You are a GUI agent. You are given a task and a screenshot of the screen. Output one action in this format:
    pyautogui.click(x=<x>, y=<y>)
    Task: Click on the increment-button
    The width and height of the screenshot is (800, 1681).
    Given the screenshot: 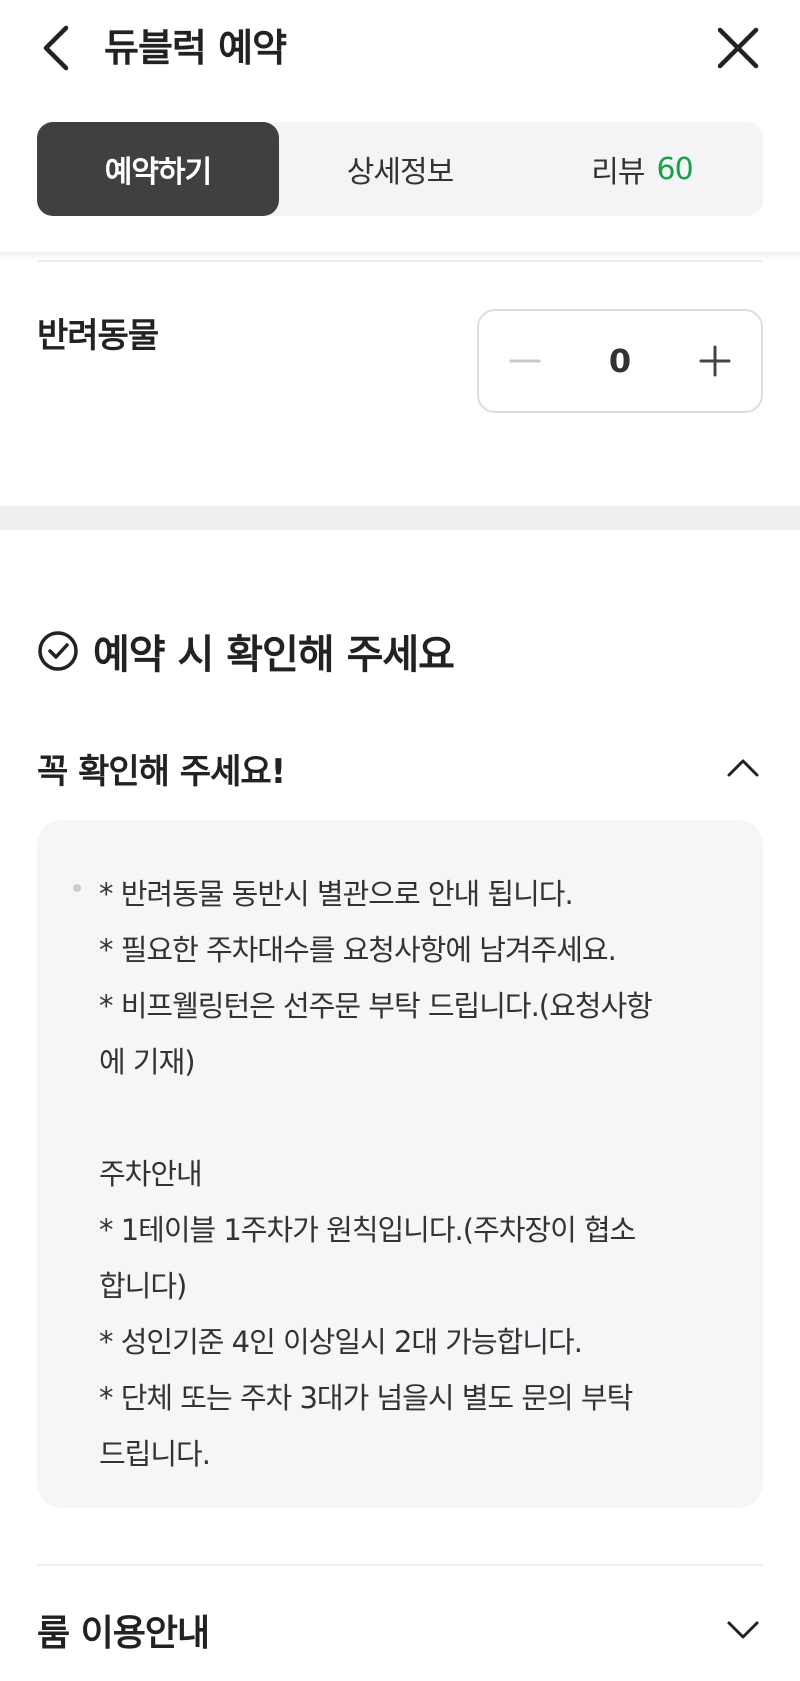 What is the action you would take?
    pyautogui.click(x=715, y=361)
    